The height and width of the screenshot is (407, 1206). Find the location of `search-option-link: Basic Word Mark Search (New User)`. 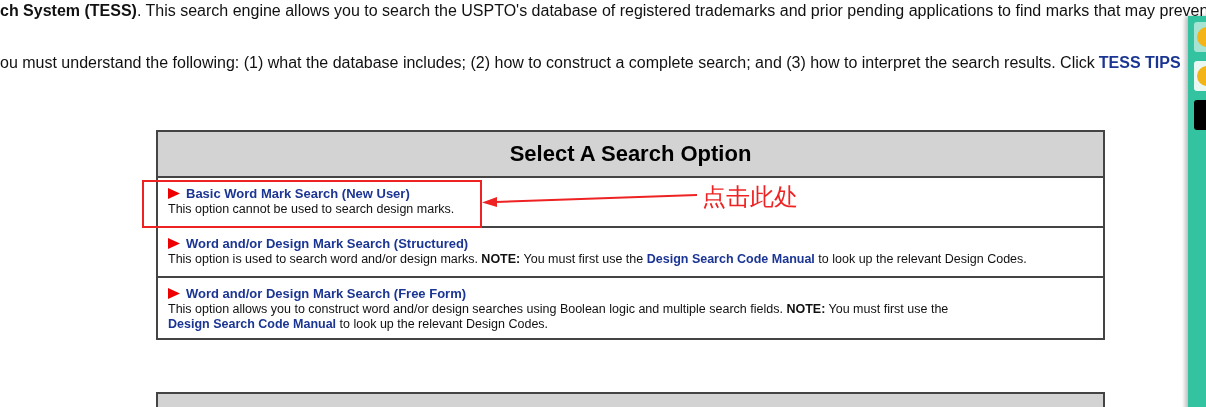

search-option-link: Basic Word Mark Search (New User) is located at coordinates (298, 193).